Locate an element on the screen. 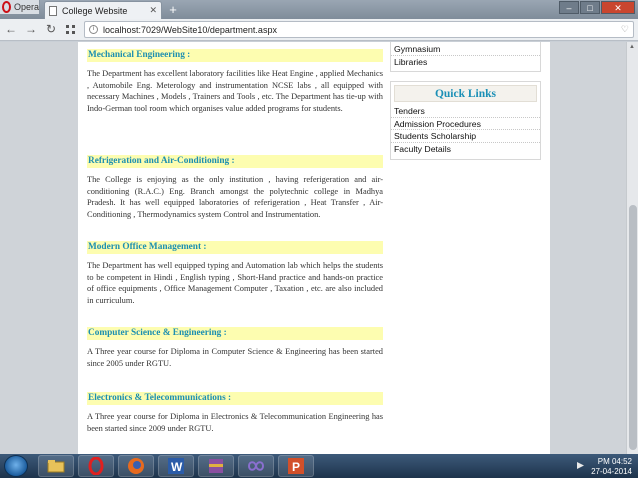  infinity-icon is located at coordinates (256, 466).